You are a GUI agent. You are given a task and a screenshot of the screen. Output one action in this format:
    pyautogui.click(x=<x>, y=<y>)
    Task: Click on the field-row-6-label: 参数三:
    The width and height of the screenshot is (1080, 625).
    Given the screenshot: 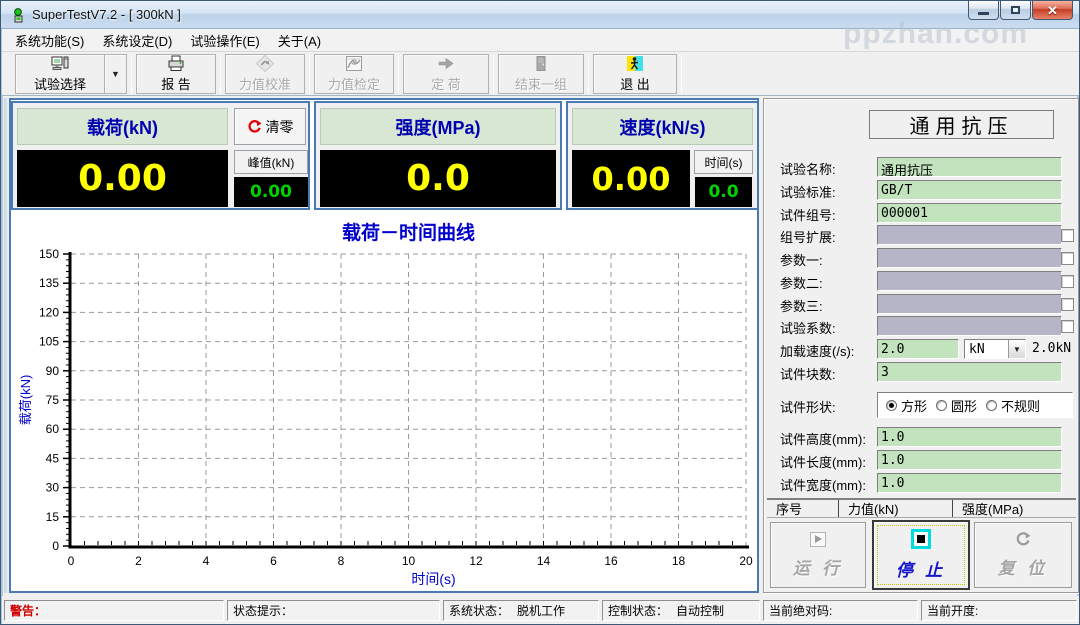 What is the action you would take?
    pyautogui.click(x=801, y=306)
    